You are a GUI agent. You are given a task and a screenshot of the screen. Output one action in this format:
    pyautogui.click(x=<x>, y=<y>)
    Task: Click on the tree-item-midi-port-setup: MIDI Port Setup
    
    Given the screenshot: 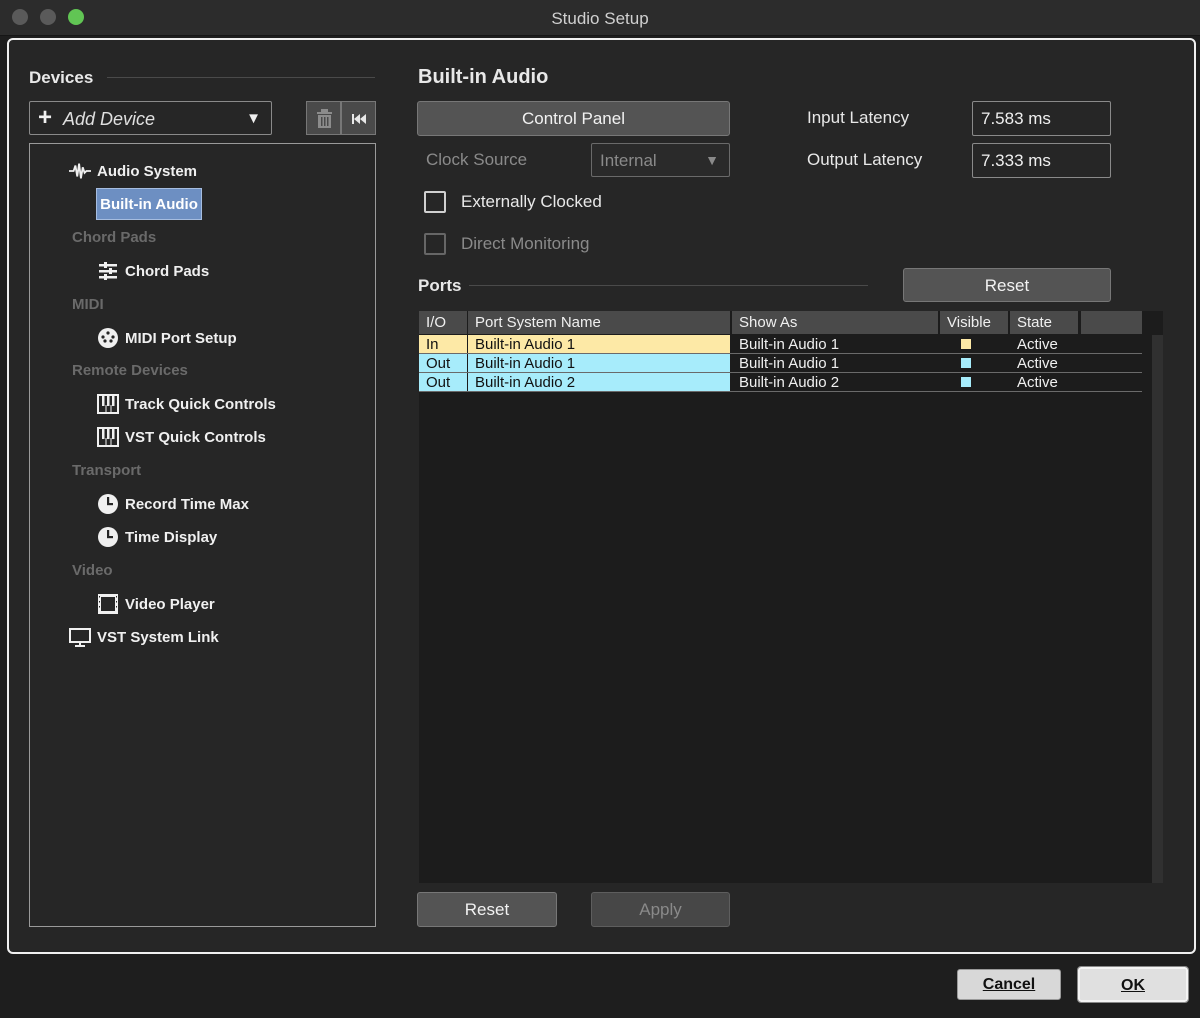 What is the action you would take?
    pyautogui.click(x=167, y=338)
    